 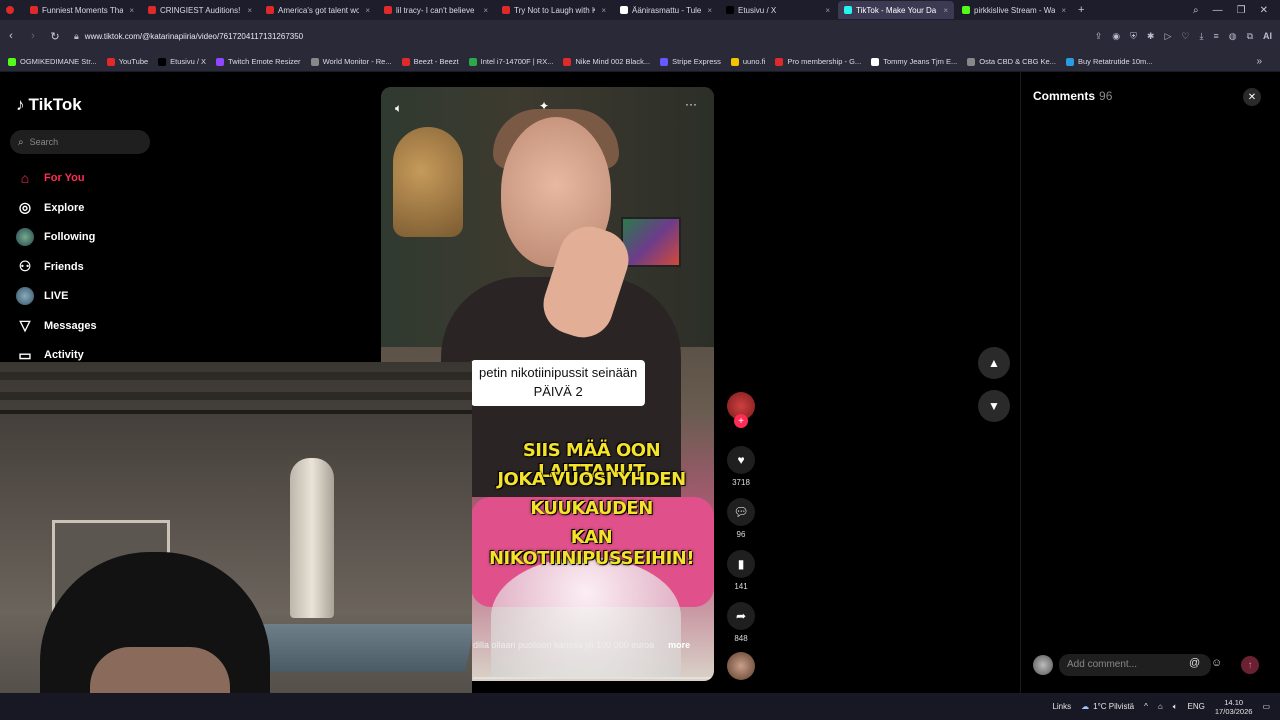 What do you see at coordinates (25, 296) in the screenshot?
I see `live-avatar-icon` at bounding box center [25, 296].